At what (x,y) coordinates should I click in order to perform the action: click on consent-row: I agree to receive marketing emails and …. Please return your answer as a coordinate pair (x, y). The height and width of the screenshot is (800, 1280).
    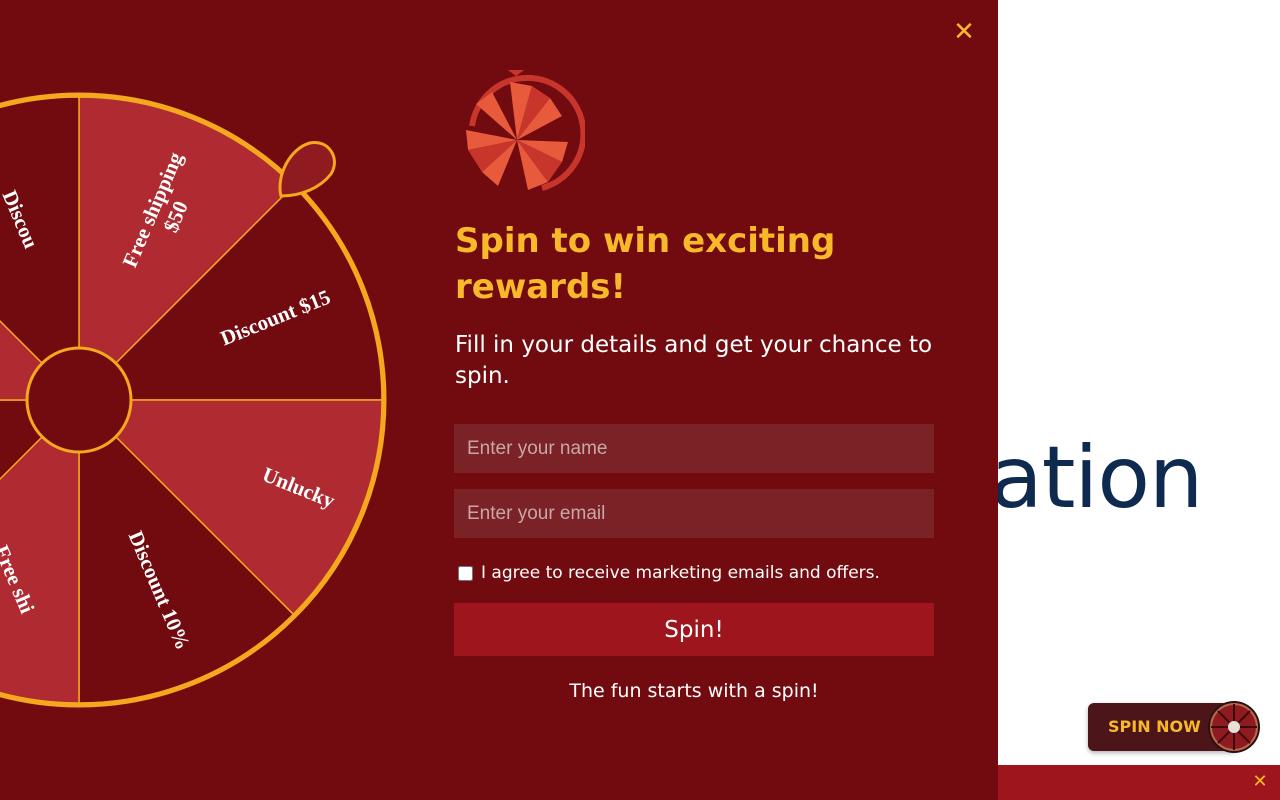
    Looking at the image, I should click on (669, 573).